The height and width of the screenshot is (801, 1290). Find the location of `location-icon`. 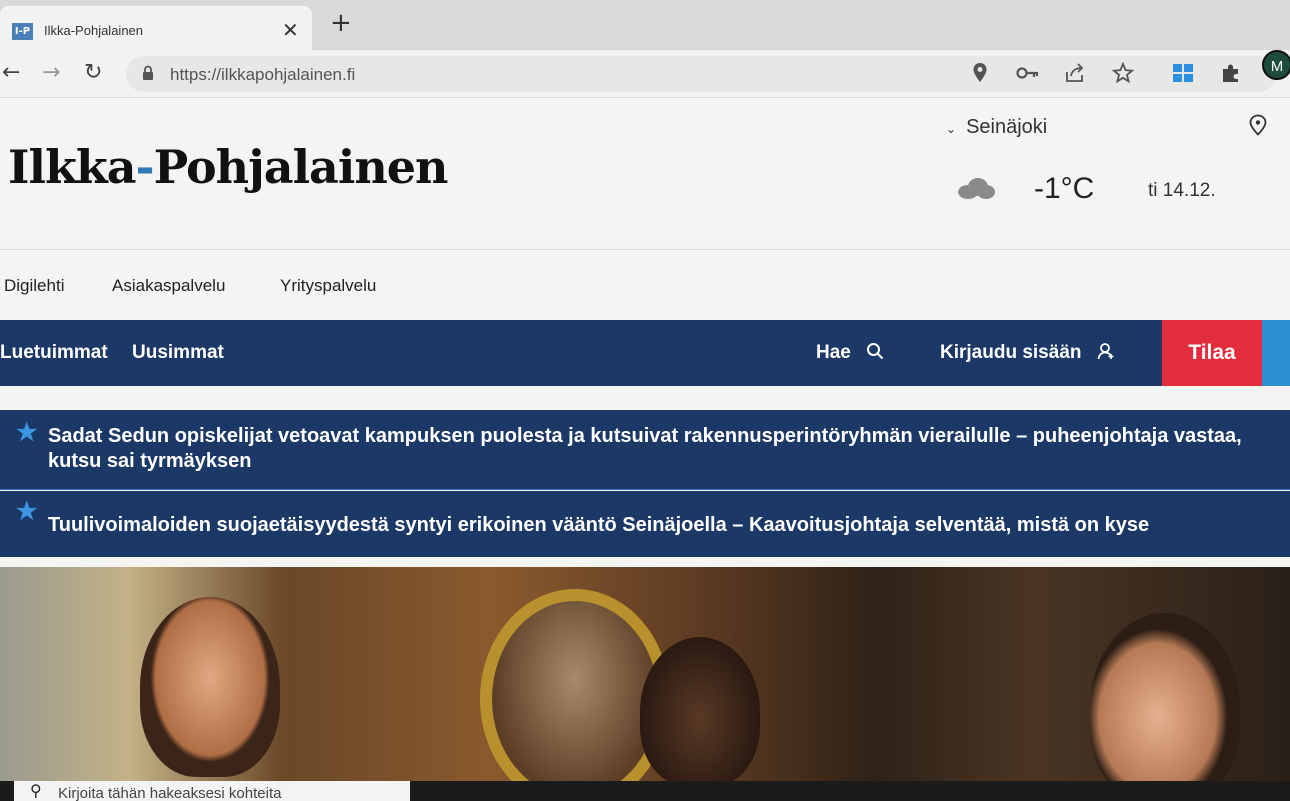

location-icon is located at coordinates (1258, 125).